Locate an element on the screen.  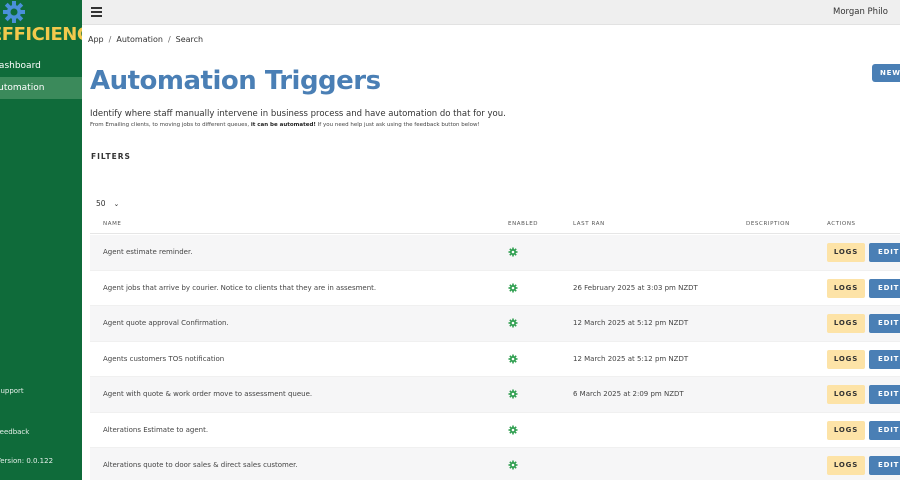
subdescription-emphasis: it can be automated! is located at coordinates (283, 125).